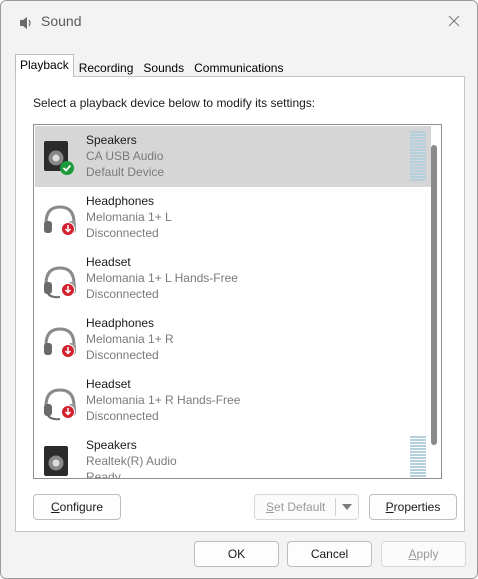 The image size is (478, 579). I want to click on properties-button: Properties, so click(413, 507).